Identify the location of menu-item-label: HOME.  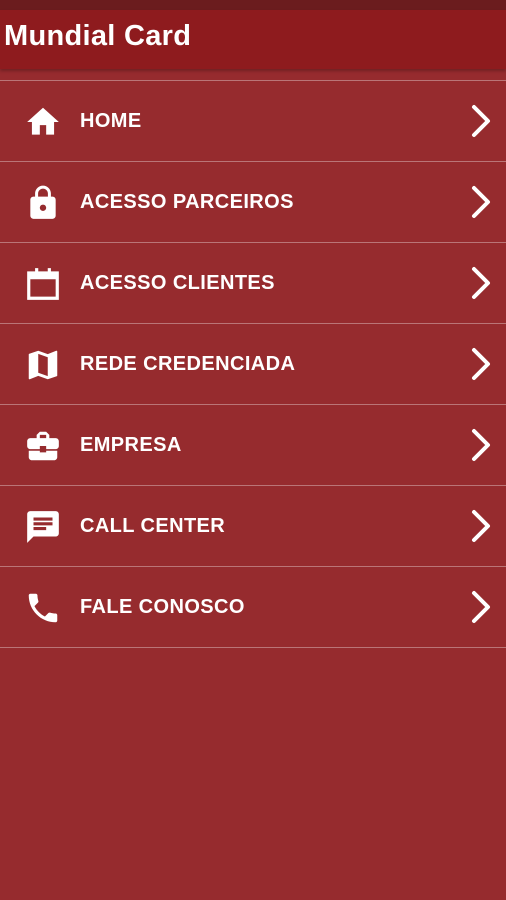
(111, 121).